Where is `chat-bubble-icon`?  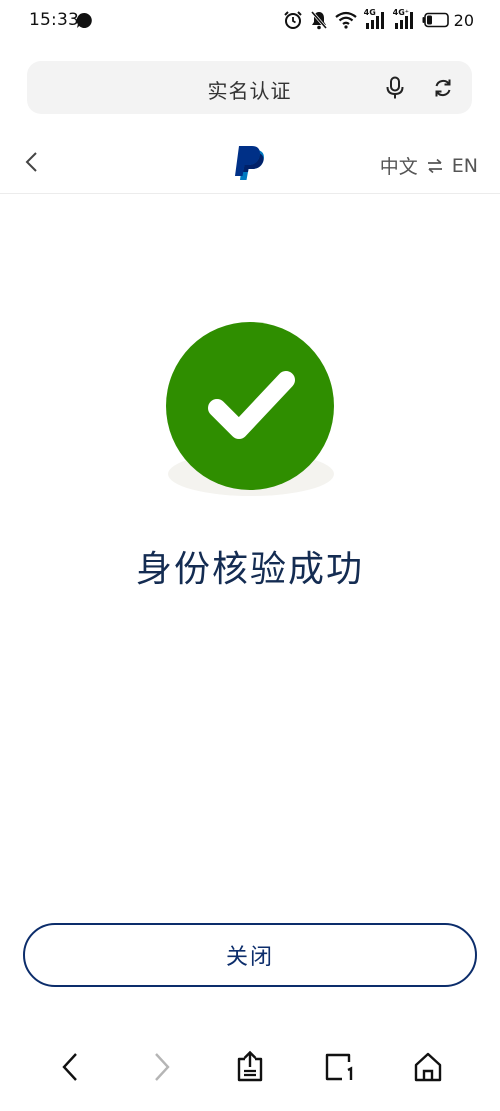 chat-bubble-icon is located at coordinates (84, 20).